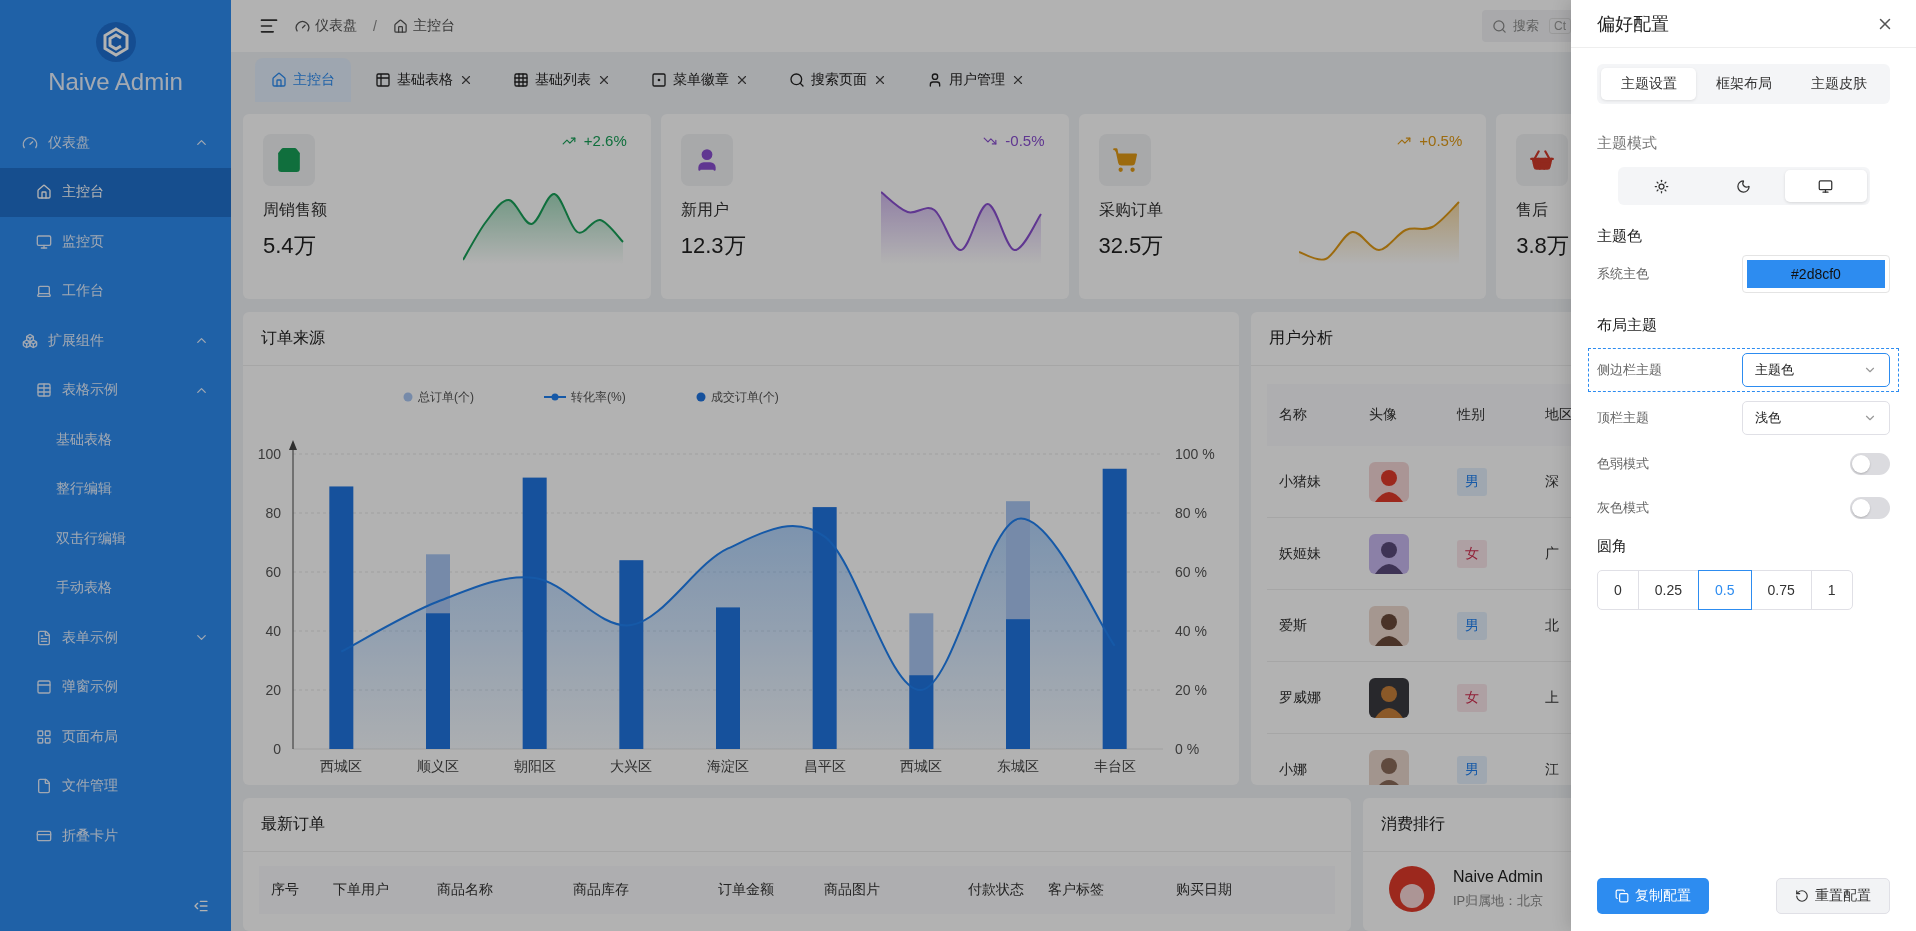  I want to click on column-header: 名称, so click(1293, 415).